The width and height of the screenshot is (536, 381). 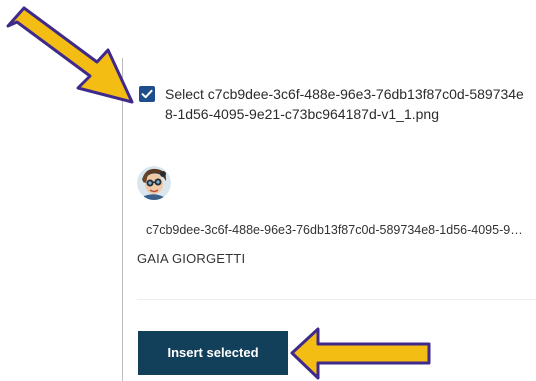 What do you see at coordinates (336, 299) in the screenshot?
I see `divider` at bounding box center [336, 299].